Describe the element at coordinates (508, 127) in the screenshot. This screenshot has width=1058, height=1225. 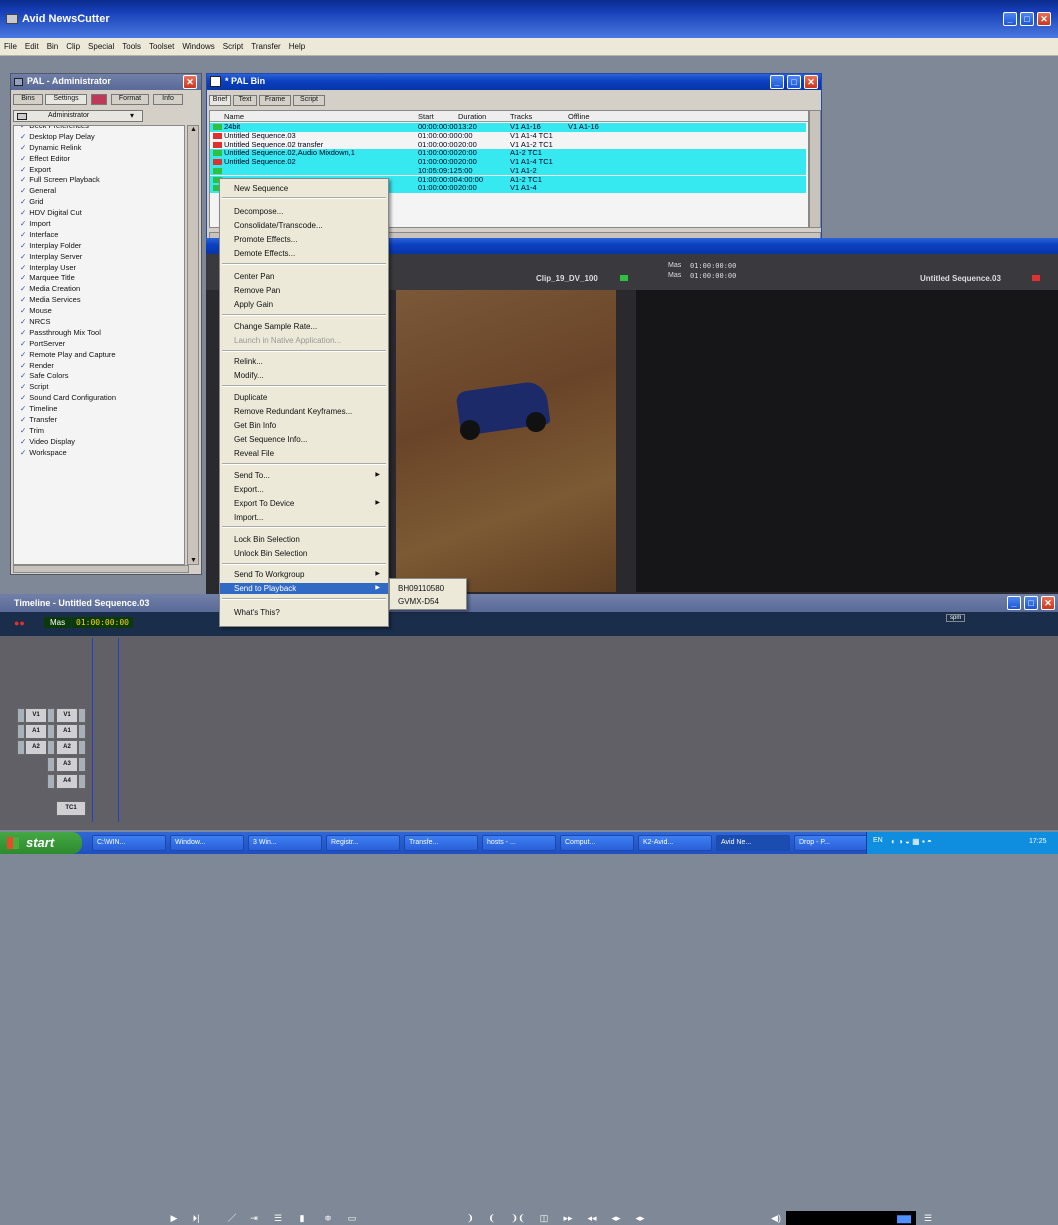
I see `bin-row: 24bit 00:00:00:00 13:20 V1 A1-16 V1 A1-16` at that location.